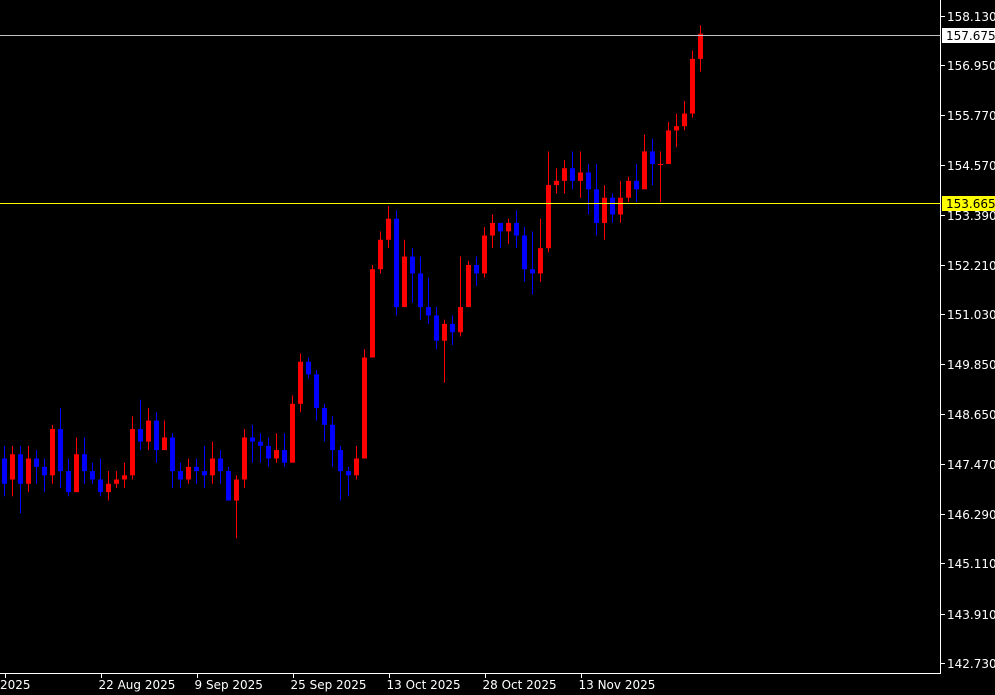 The height and width of the screenshot is (695, 995). I want to click on price-tick-label: 156.950, so click(971, 66).